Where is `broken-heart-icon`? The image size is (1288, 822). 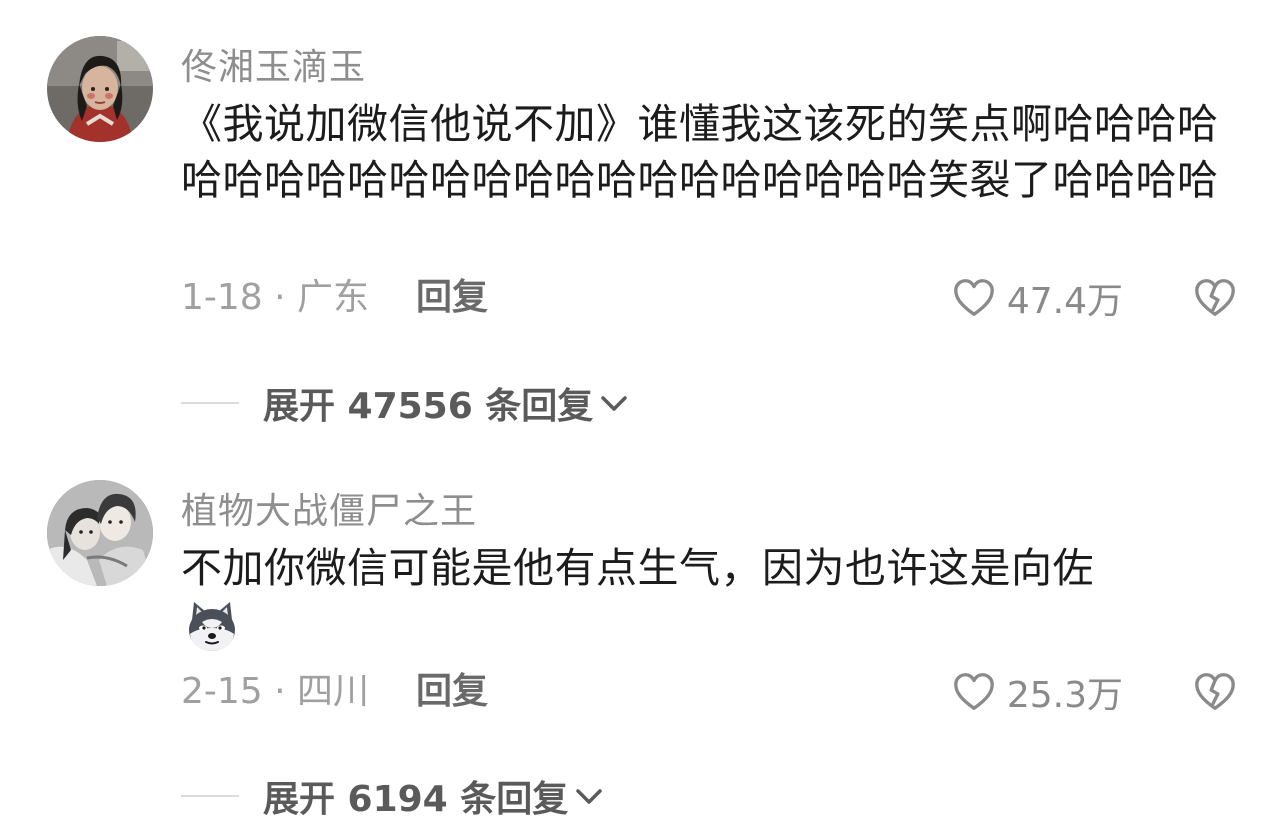
broken-heart-icon is located at coordinates (1215, 692).